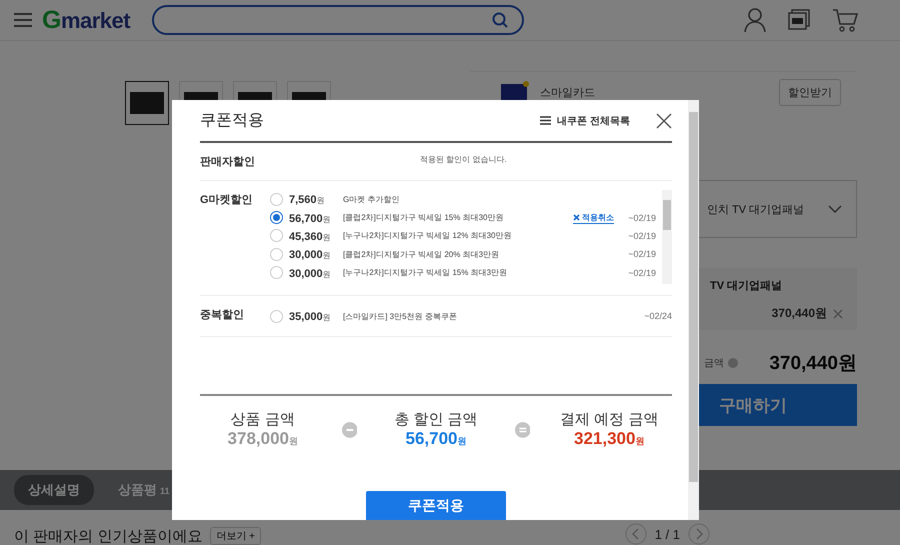  Describe the element at coordinates (835, 209) in the screenshot. I see `chevron-down-icon` at that location.